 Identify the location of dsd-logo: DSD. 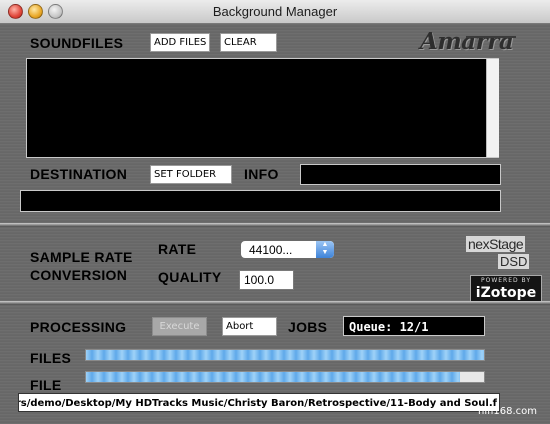
(514, 261).